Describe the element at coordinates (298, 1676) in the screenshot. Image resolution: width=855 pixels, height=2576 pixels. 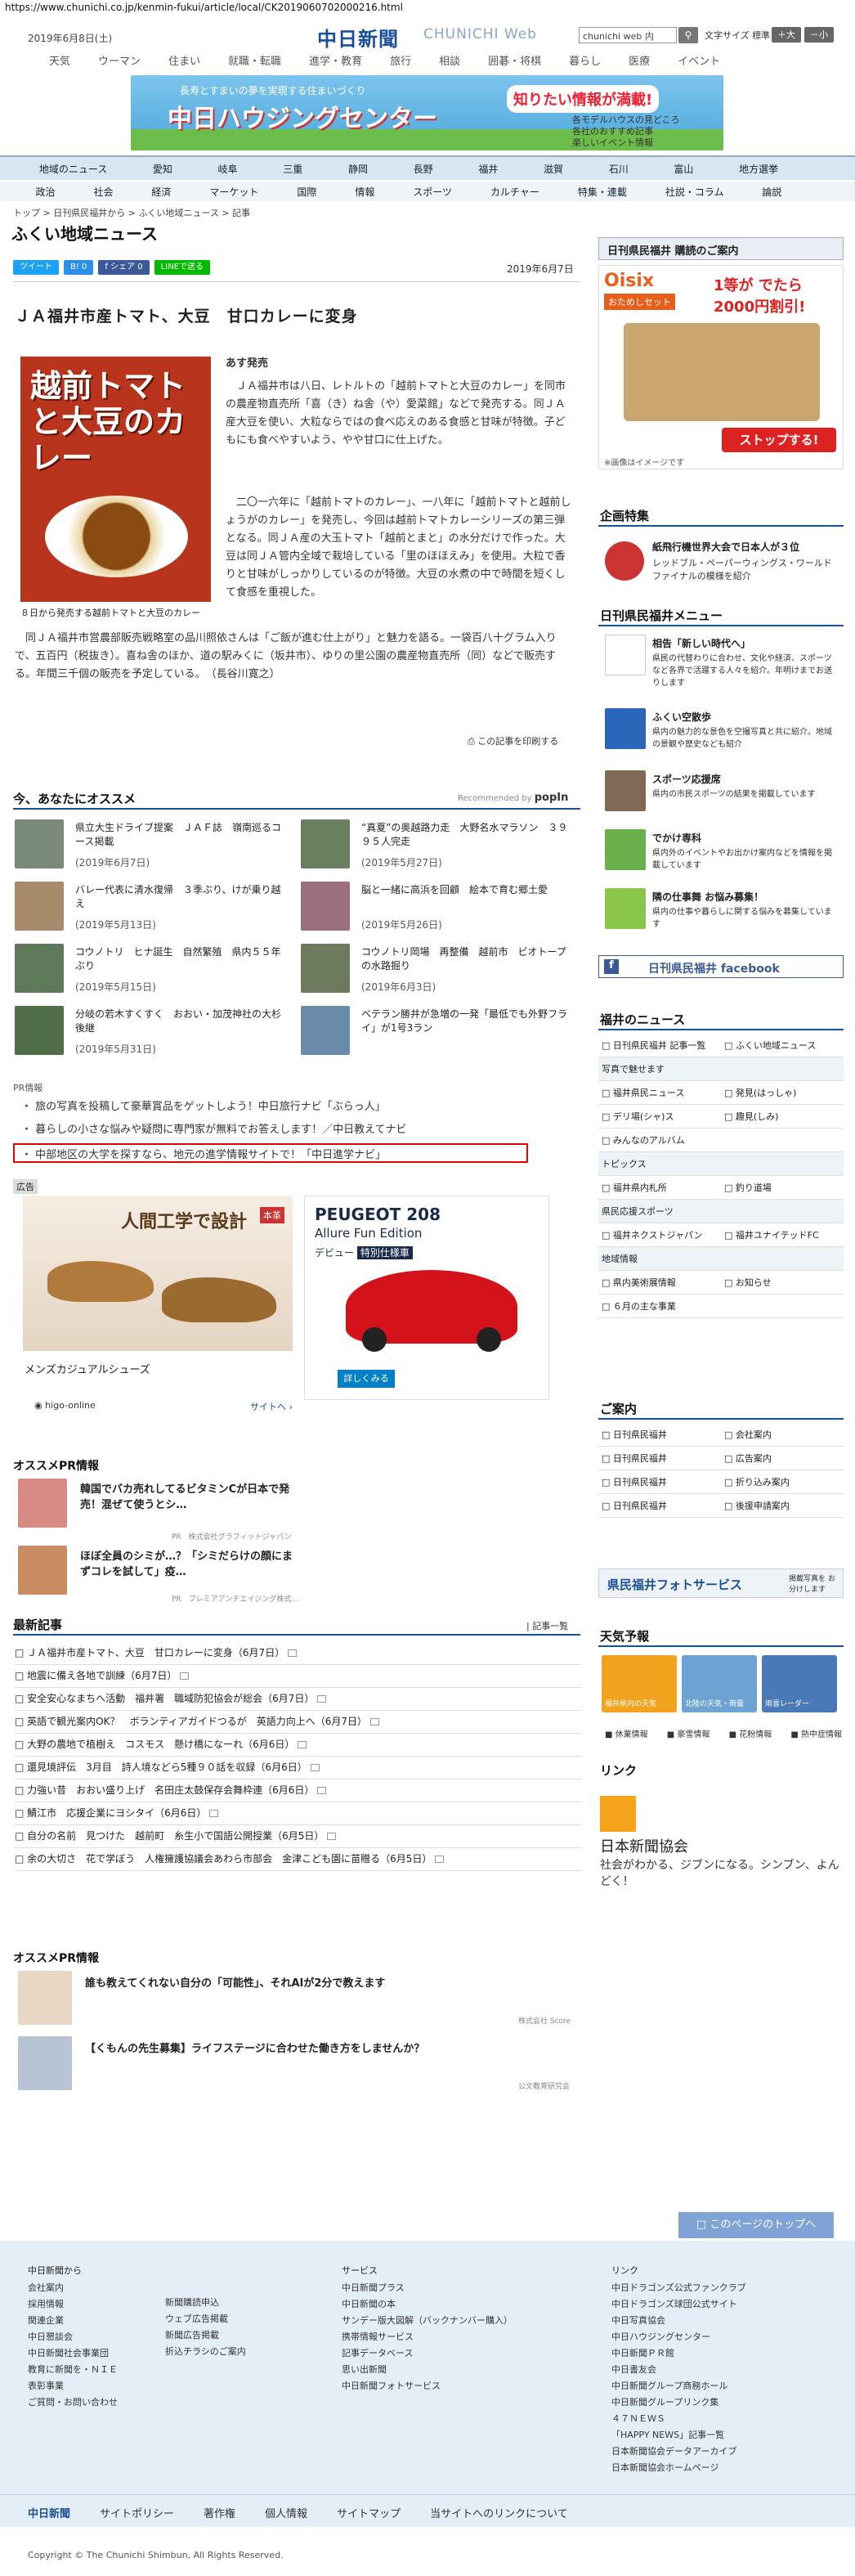
I see `latest-item: □ 地震に備え各地で訓練（6月7日）` at that location.